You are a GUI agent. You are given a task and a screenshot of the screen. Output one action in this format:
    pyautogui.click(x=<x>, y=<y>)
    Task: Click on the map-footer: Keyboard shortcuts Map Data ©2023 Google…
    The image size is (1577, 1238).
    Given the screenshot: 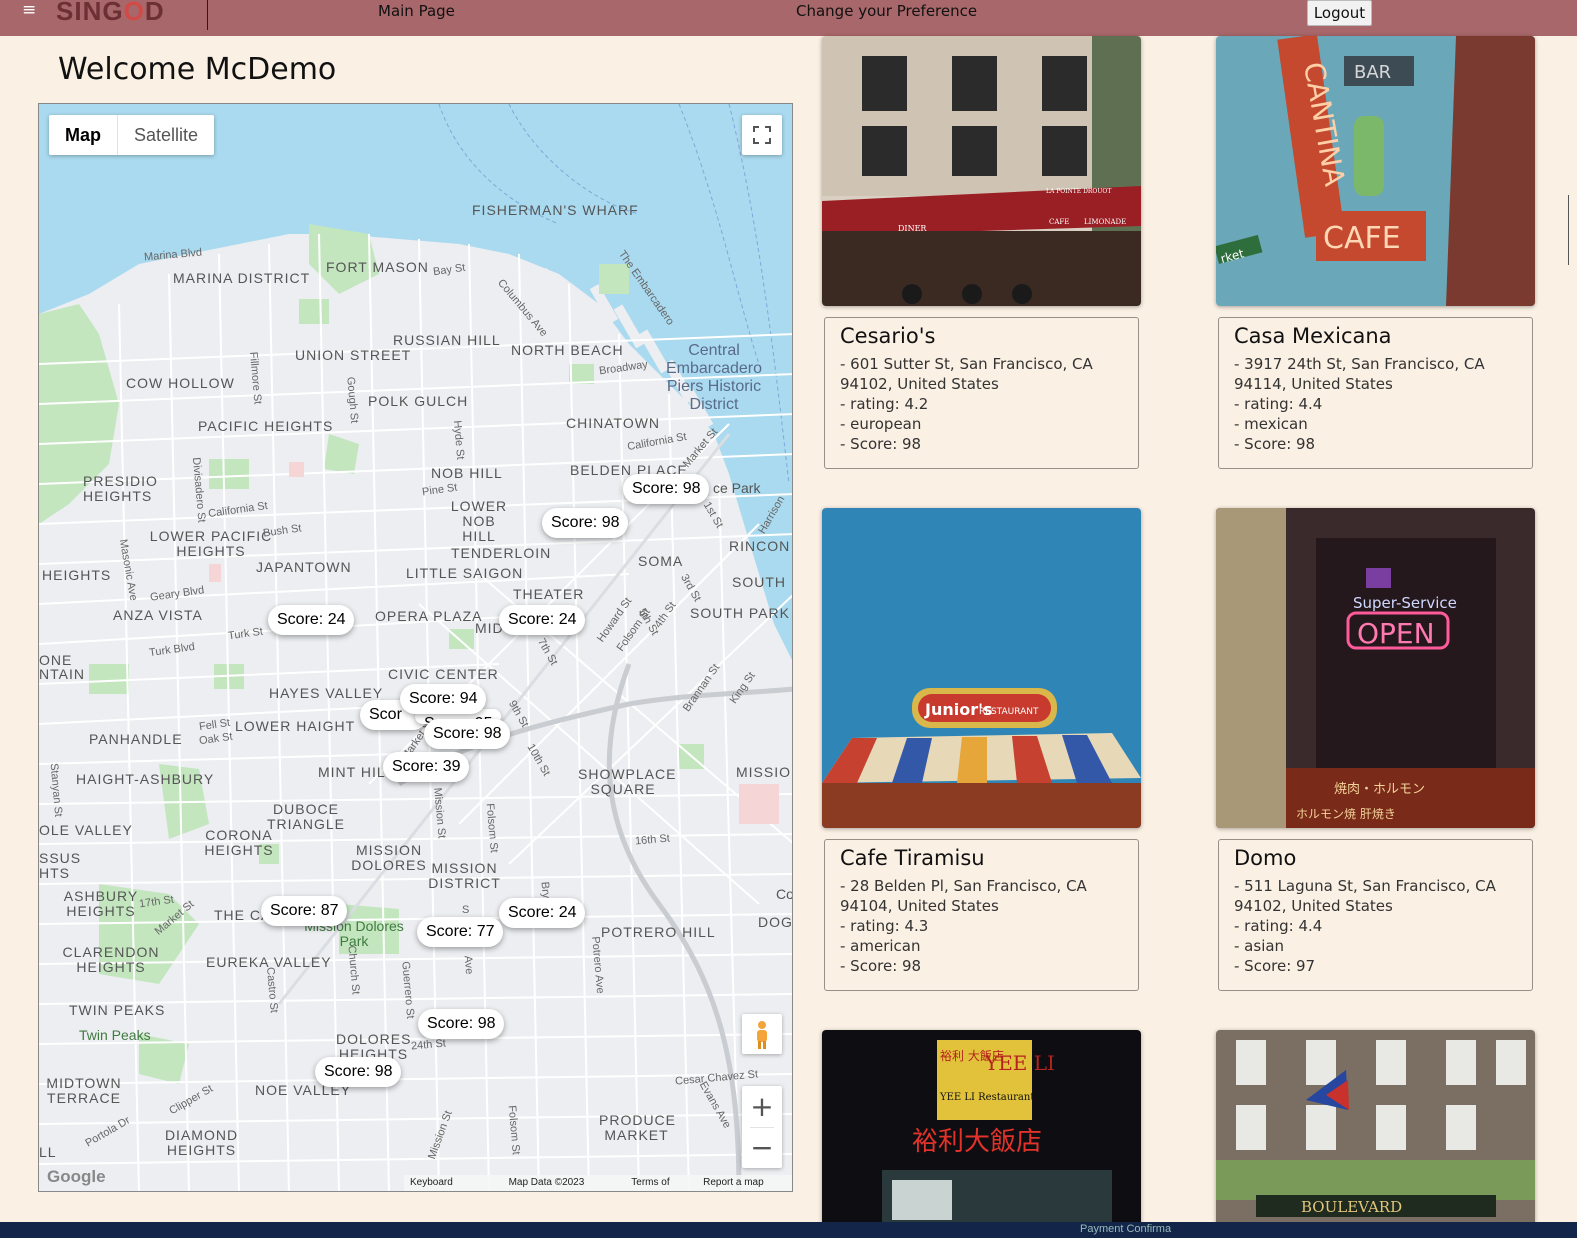 What is the action you would take?
    pyautogui.click(x=598, y=1183)
    